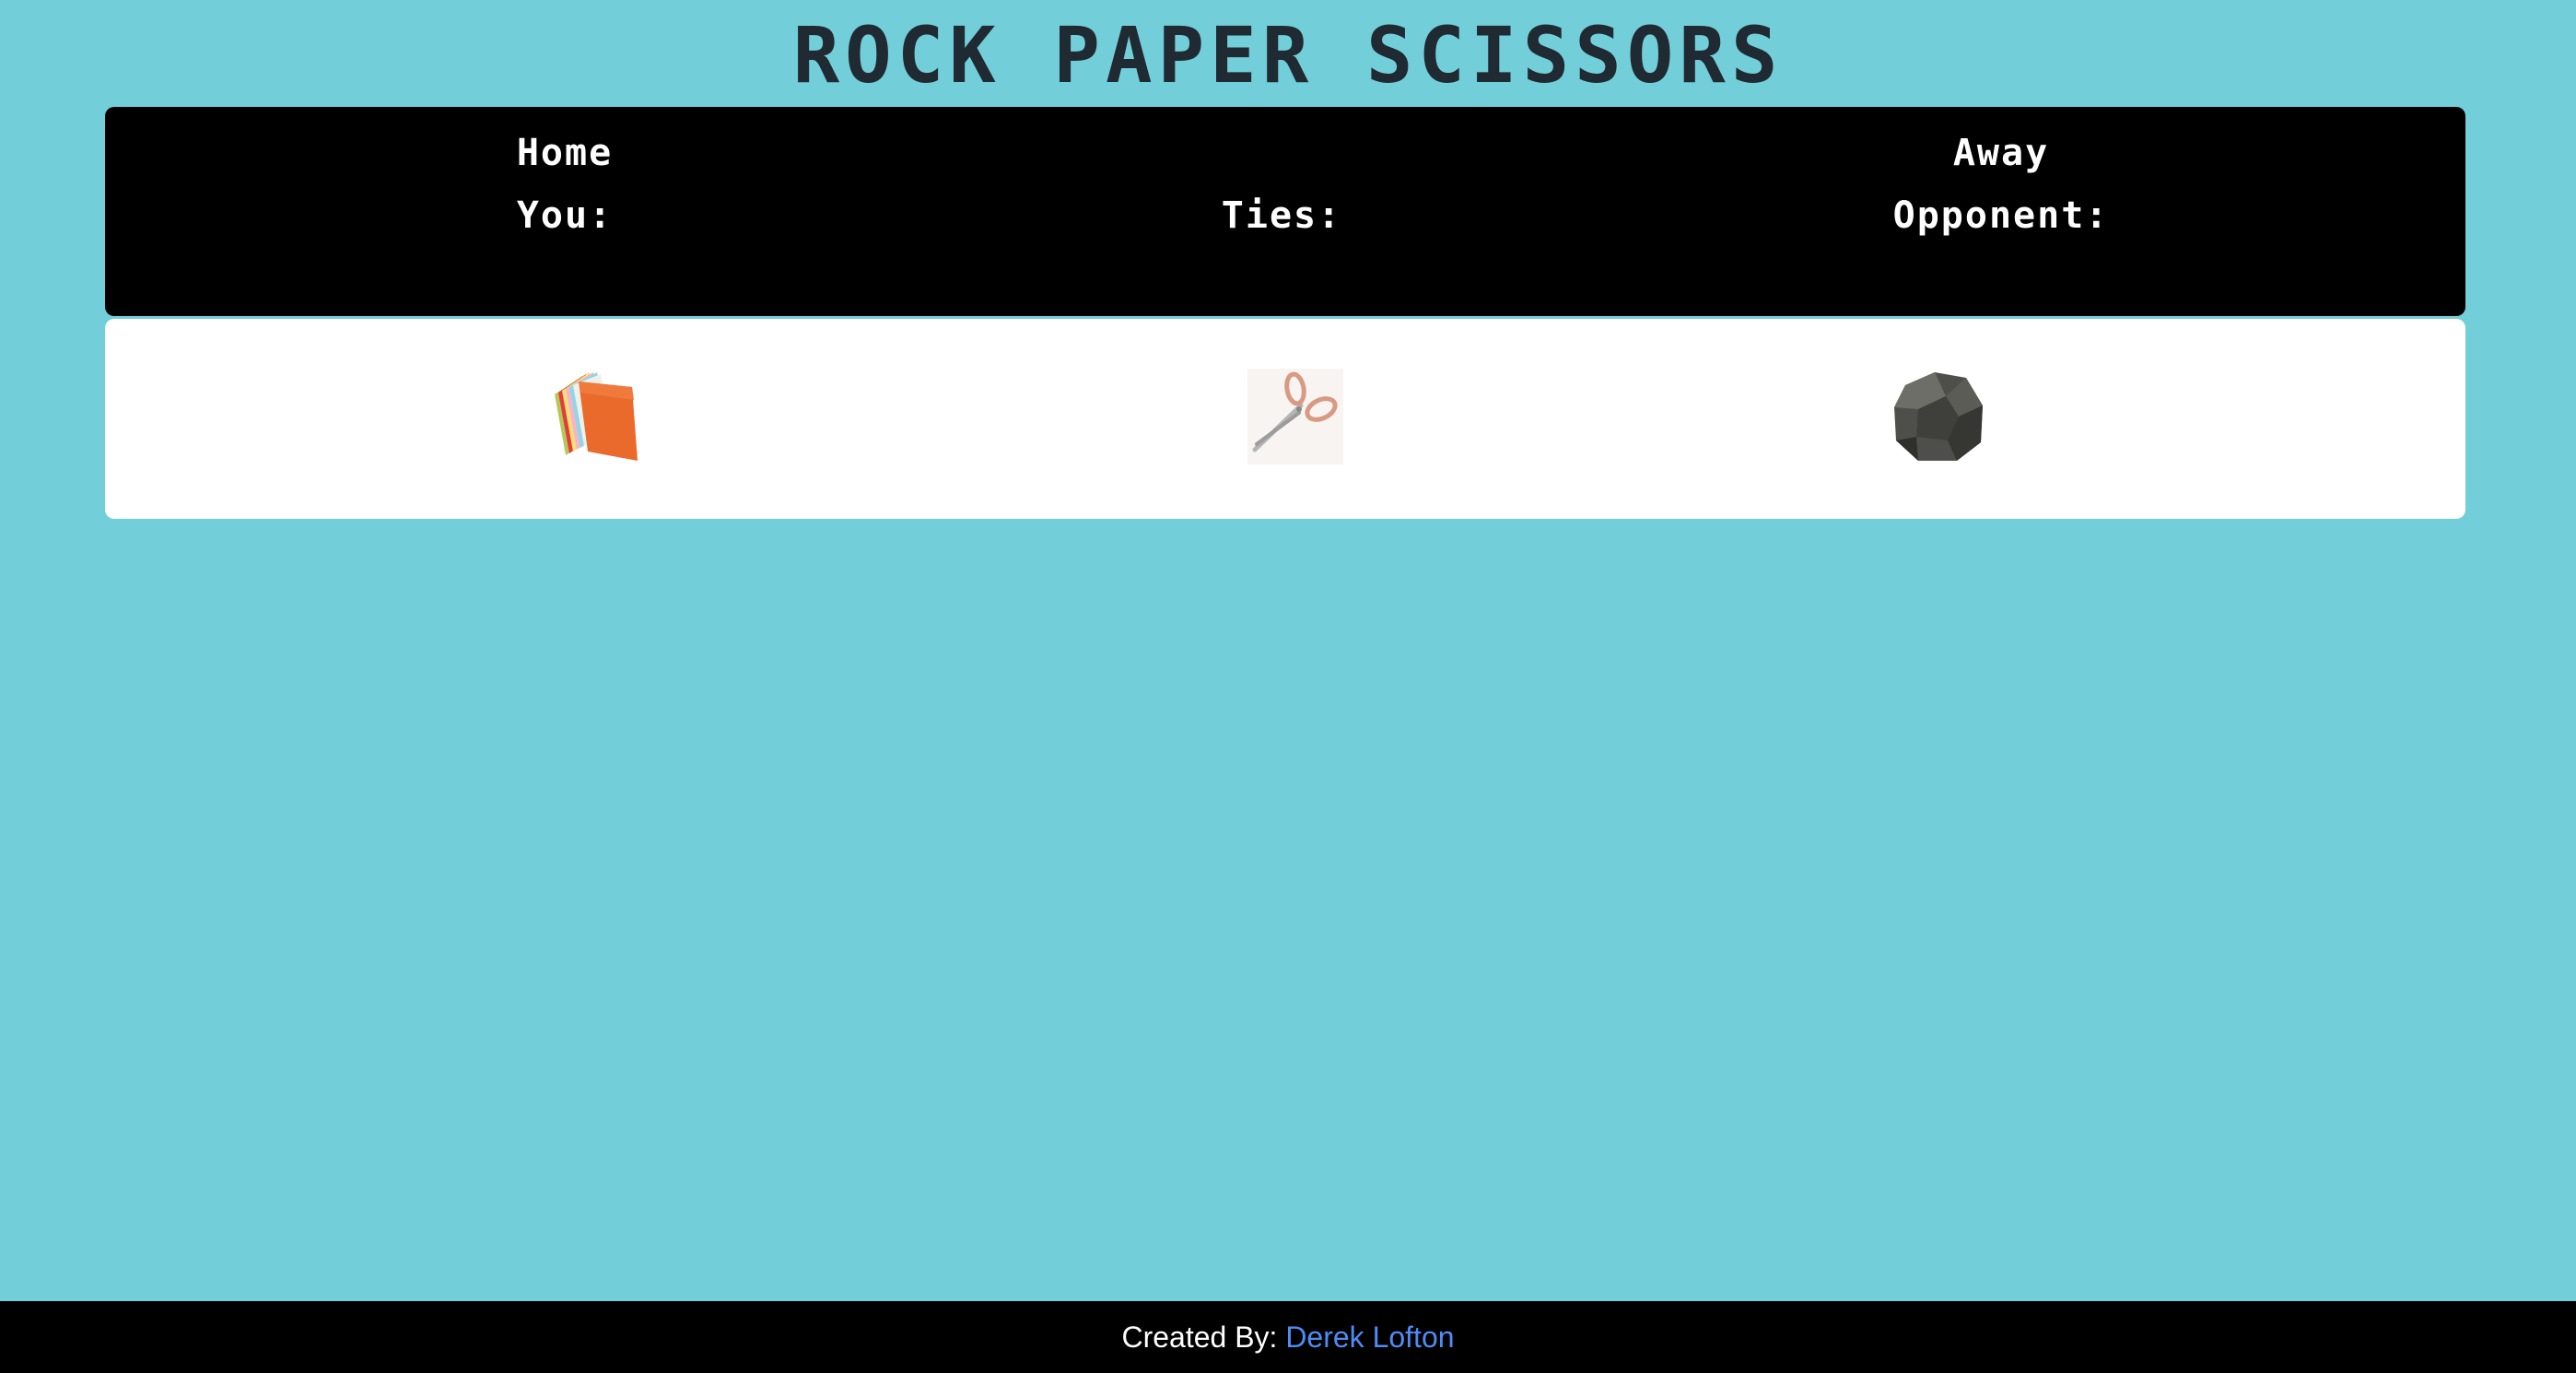 Image resolution: width=2576 pixels, height=1373 pixels. I want to click on paper-button, so click(595, 416).